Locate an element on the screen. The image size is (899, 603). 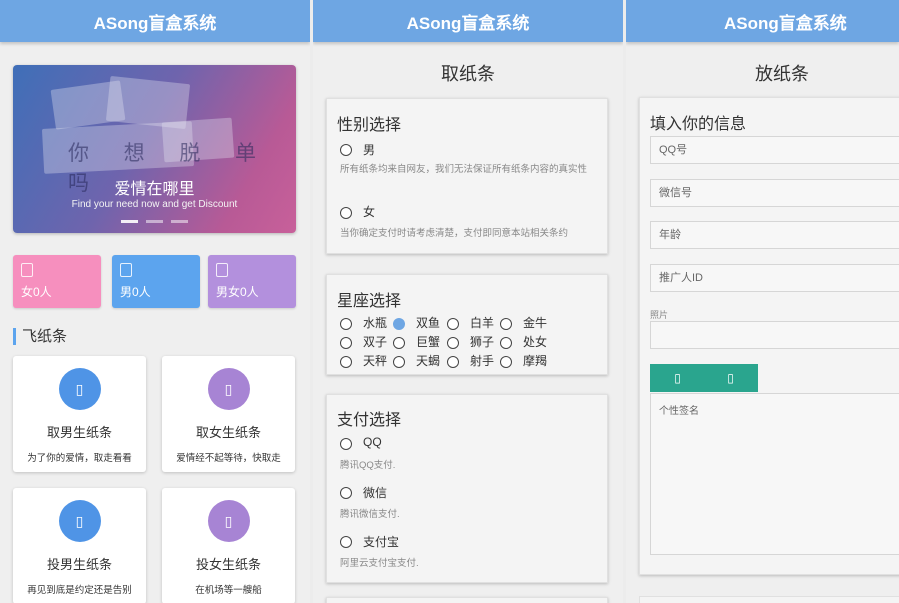
gender-note-female: 当你确定支付时请考虑清楚，支付即同意本站相关条约 is located at coordinates (454, 233).